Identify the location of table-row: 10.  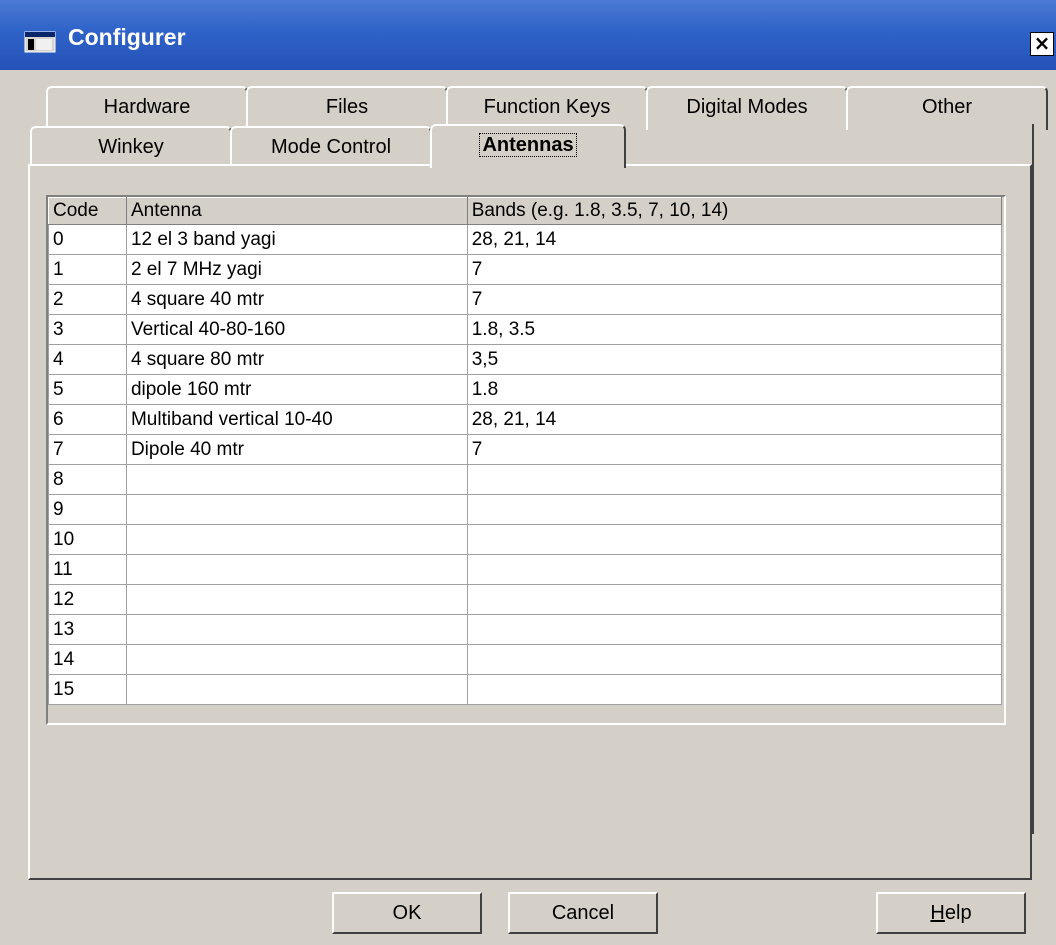
(525, 539).